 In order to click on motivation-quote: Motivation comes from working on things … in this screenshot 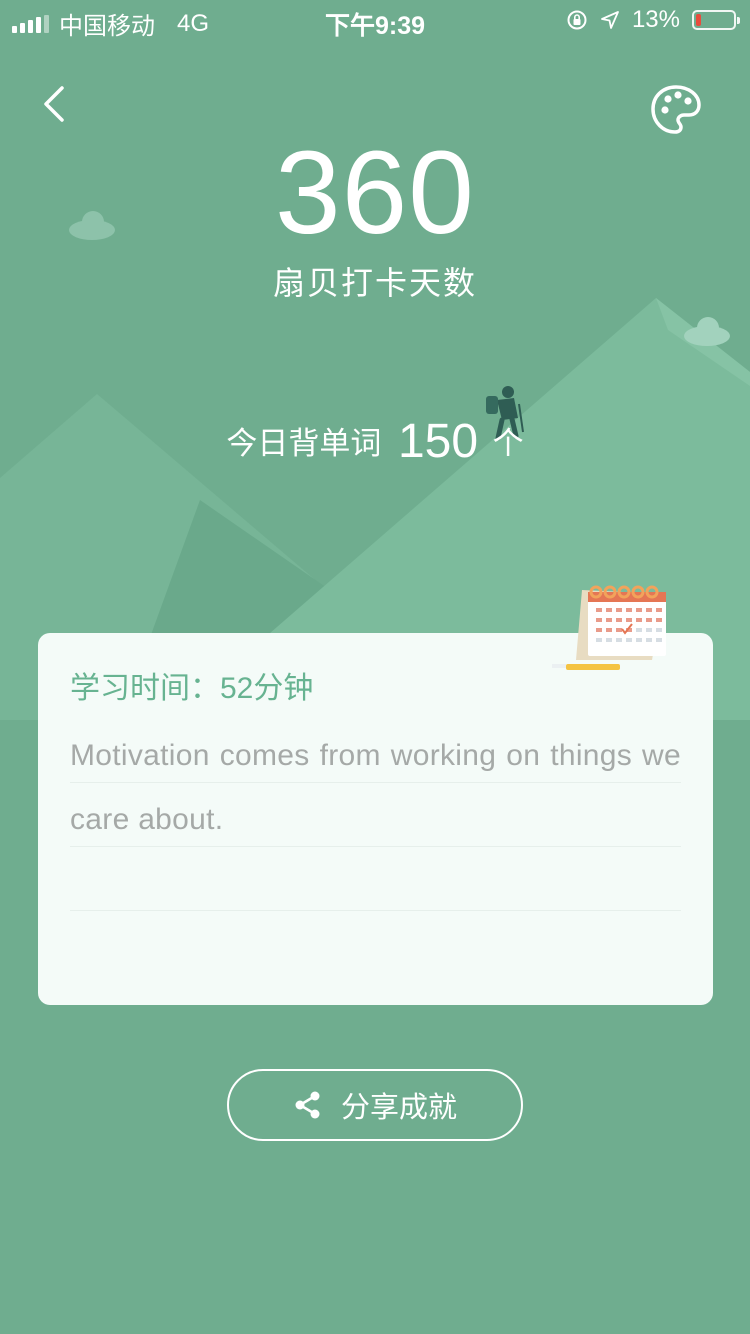, I will do `click(375, 787)`.